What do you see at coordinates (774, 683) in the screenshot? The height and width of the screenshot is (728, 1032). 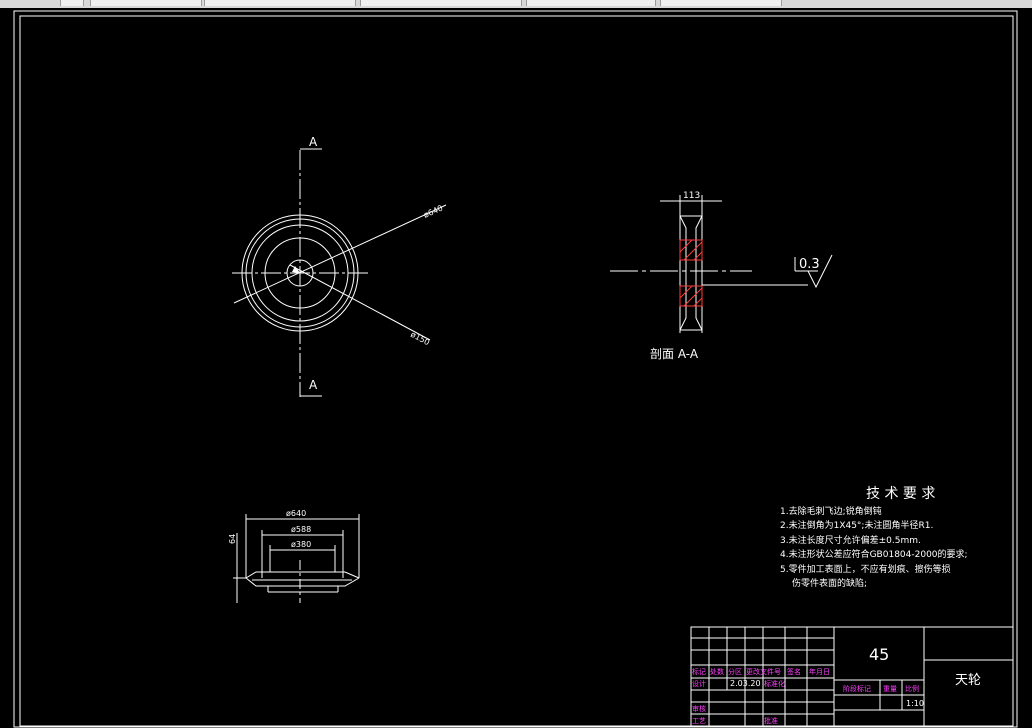 I see `tb-label-standardize: 标准化` at bounding box center [774, 683].